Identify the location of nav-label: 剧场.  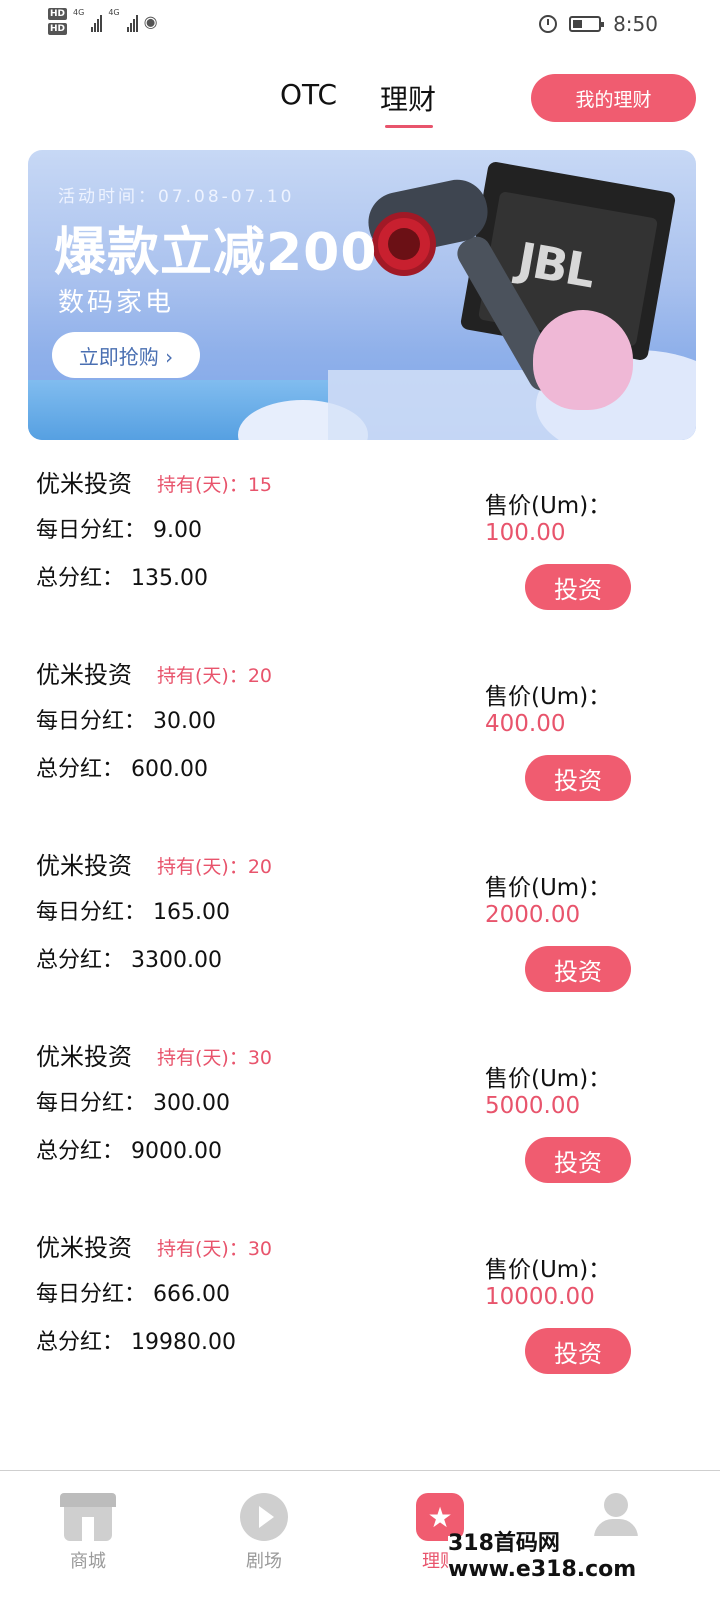
(264, 1561).